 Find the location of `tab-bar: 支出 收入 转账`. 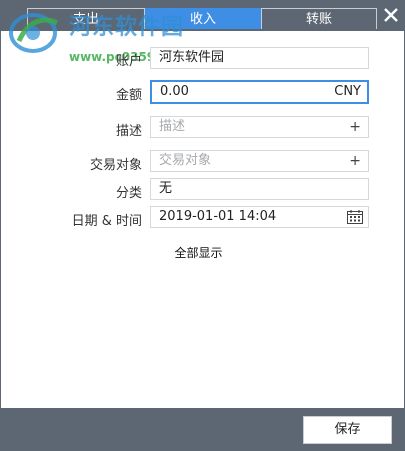

tab-bar: 支出 收入 转账 is located at coordinates (203, 16).